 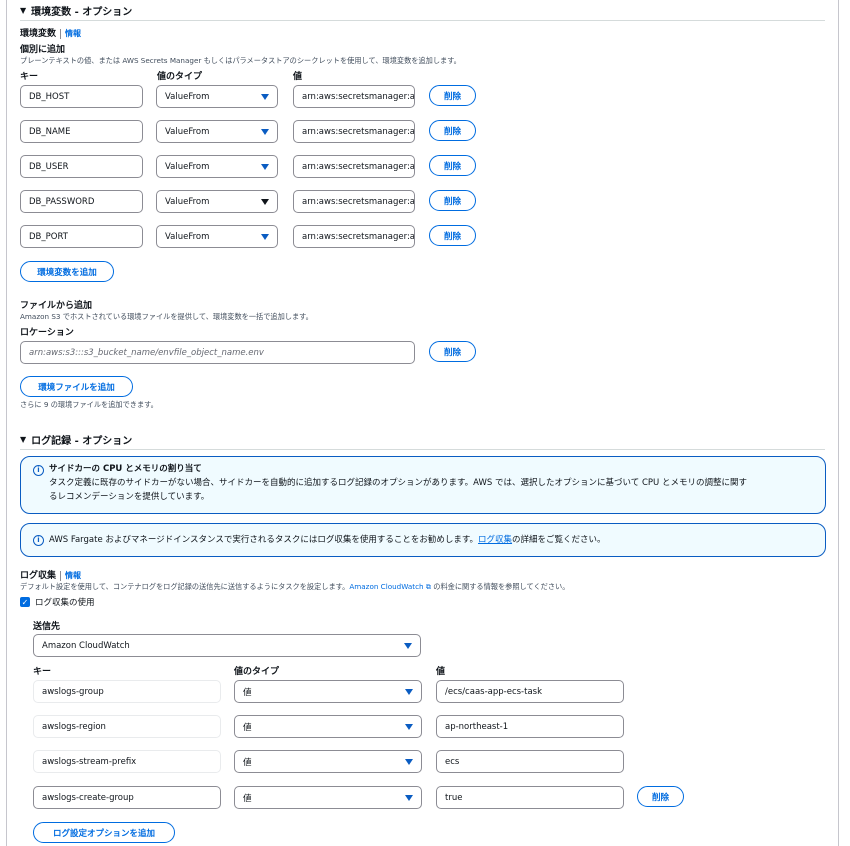 What do you see at coordinates (82, 441) in the screenshot?
I see `log-section-title: ログ記録 - オプション` at bounding box center [82, 441].